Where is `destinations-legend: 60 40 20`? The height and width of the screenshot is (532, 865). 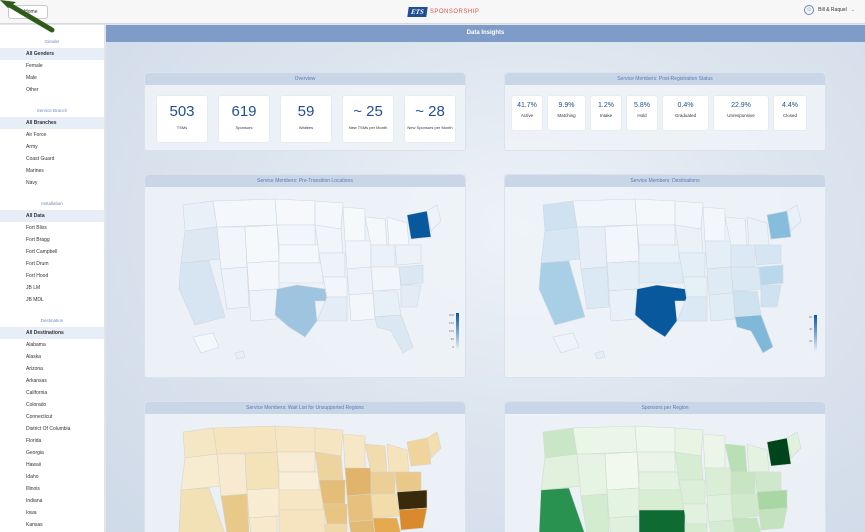
destinations-legend: 60 40 20 is located at coordinates (813, 334).